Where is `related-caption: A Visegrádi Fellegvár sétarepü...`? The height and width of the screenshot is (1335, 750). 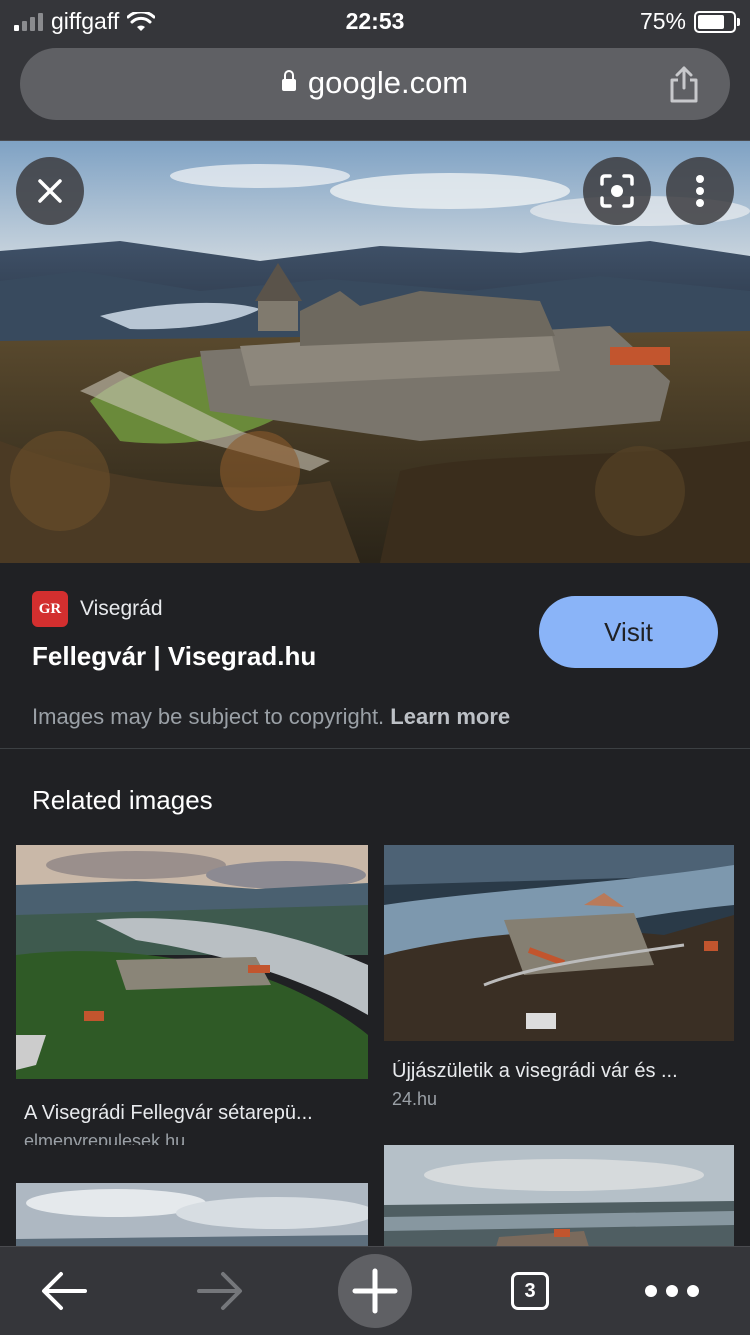 related-caption: A Visegrádi Fellegvár sétarepü... is located at coordinates (192, 1113).